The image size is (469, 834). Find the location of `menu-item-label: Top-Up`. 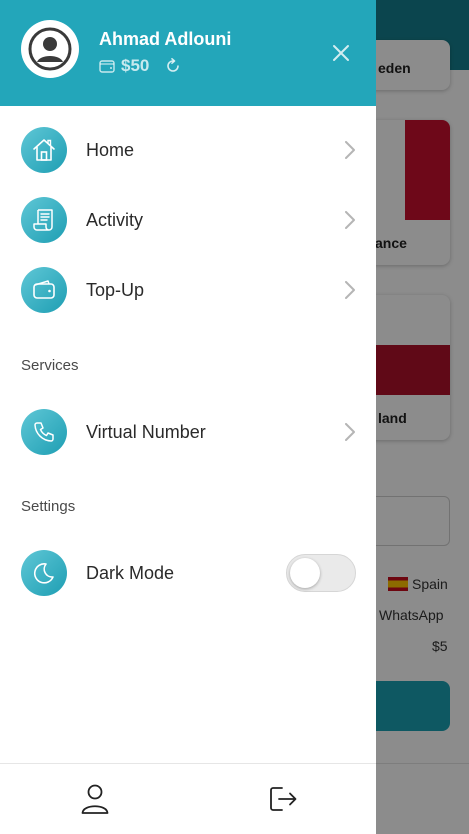

menu-item-label: Top-Up is located at coordinates (115, 289).